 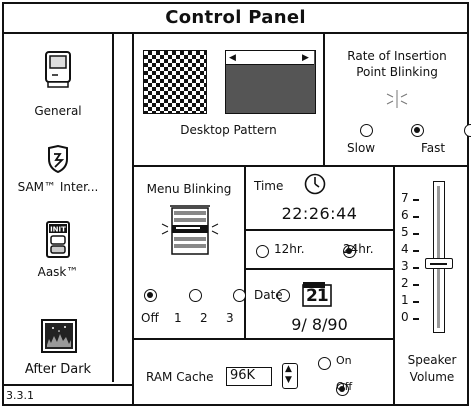 What do you see at coordinates (397, 72) in the screenshot?
I see `insertion-title-line2: Point Blinking` at bounding box center [397, 72].